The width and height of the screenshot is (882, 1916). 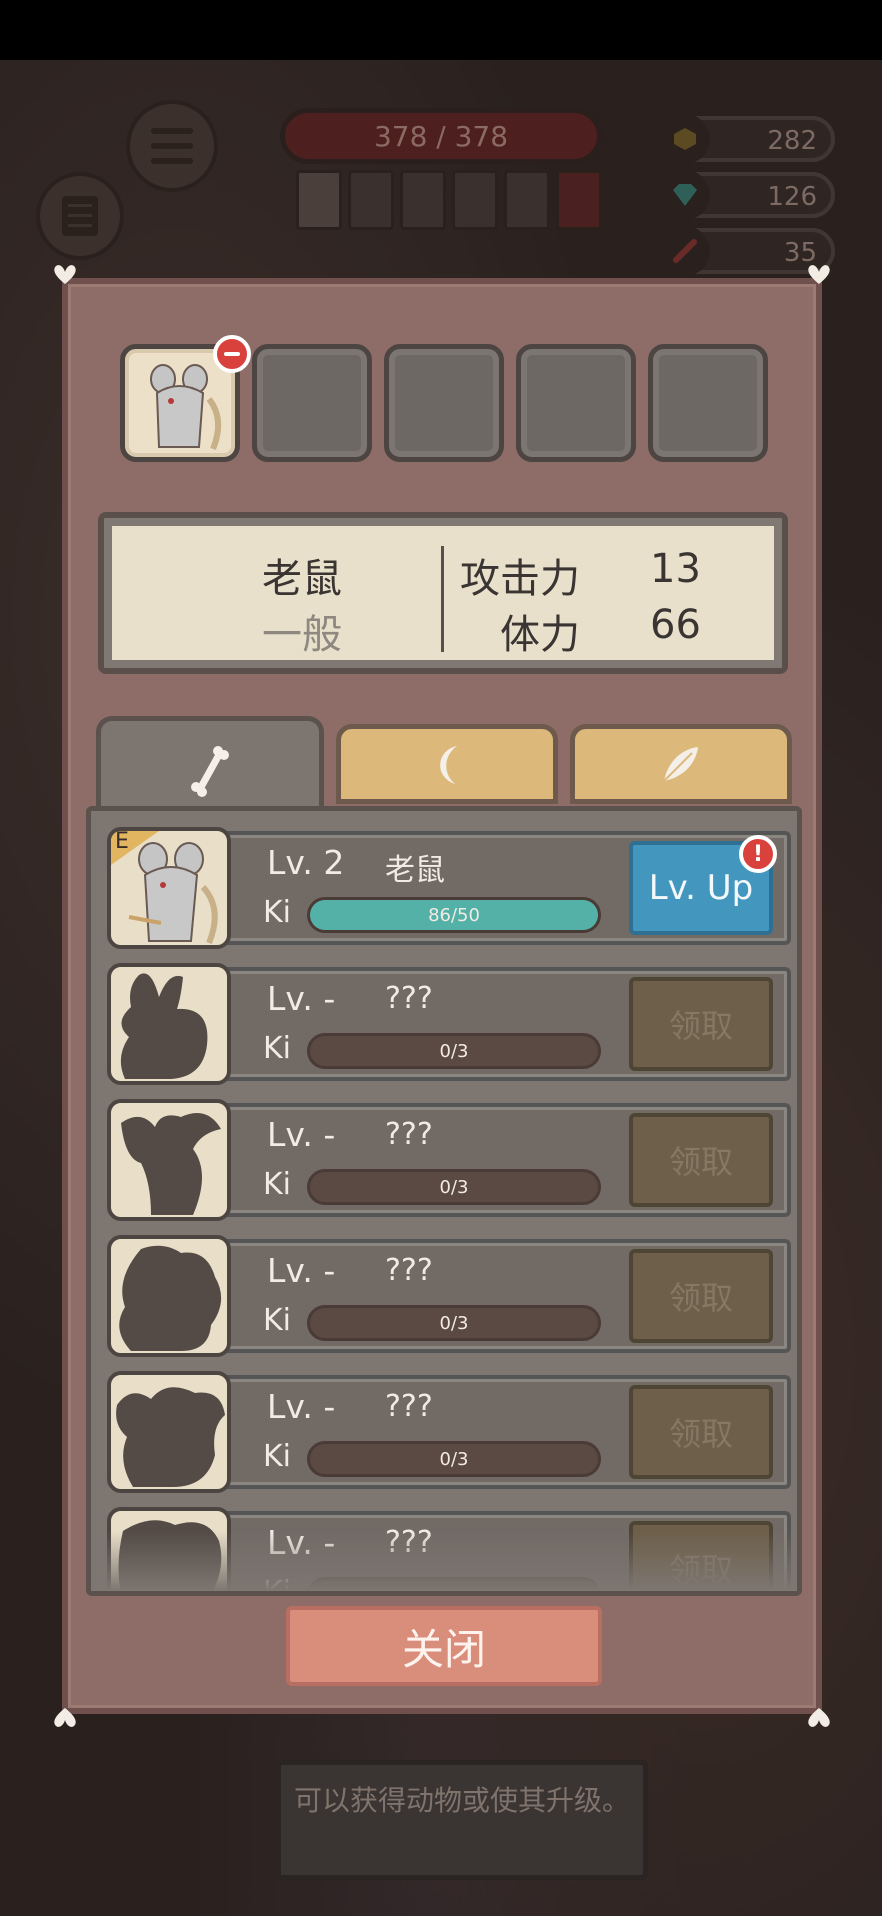 What do you see at coordinates (441, 30) in the screenshot?
I see `status-bar` at bounding box center [441, 30].